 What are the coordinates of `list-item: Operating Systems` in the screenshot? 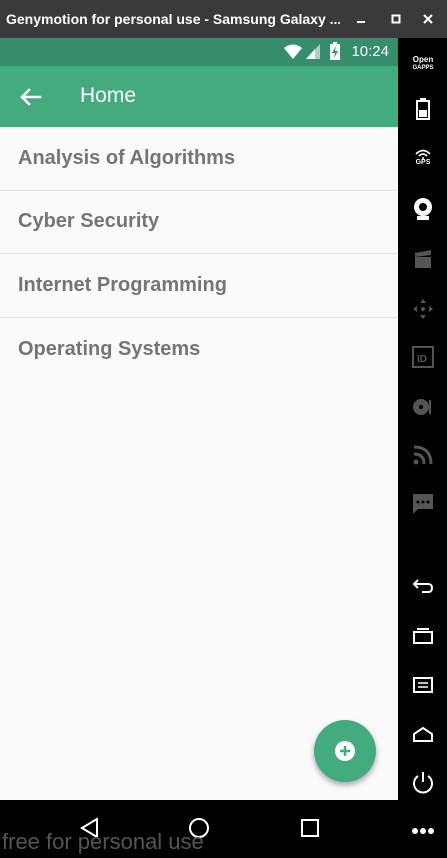 It's located at (199, 350).